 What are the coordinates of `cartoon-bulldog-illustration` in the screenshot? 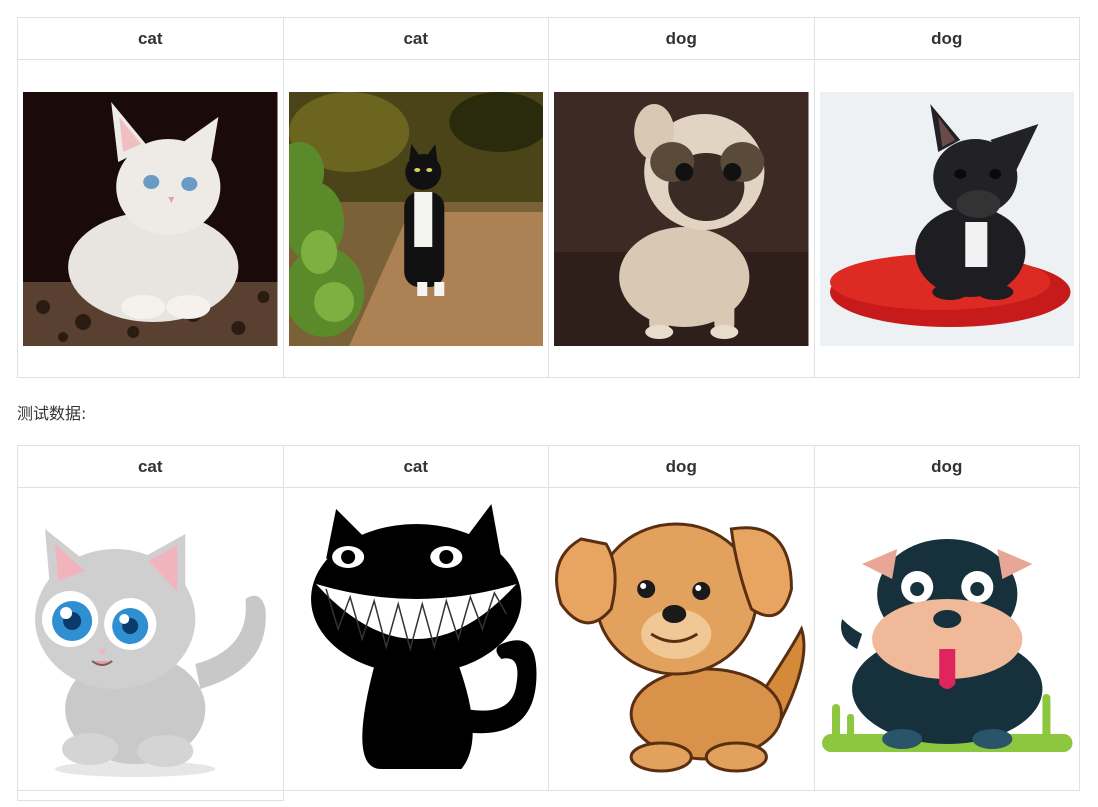 It's located at (947, 639).